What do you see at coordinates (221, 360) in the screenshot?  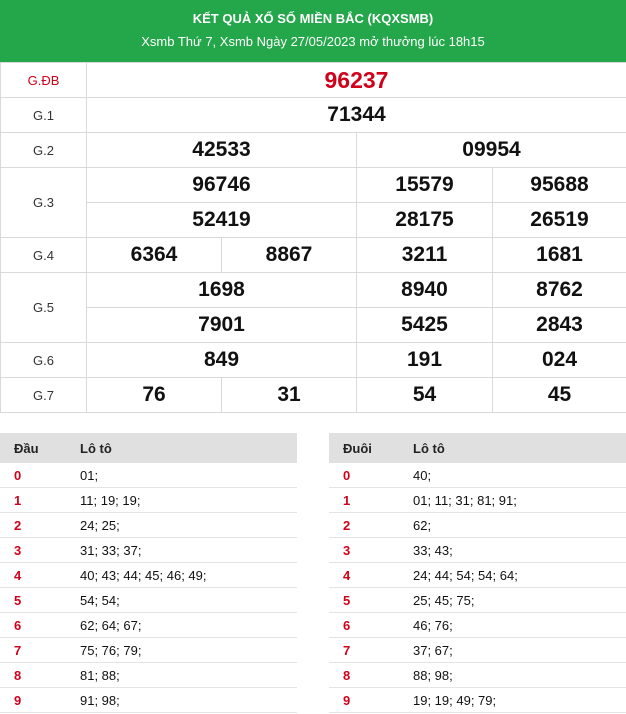 I see `prize-number: 849` at bounding box center [221, 360].